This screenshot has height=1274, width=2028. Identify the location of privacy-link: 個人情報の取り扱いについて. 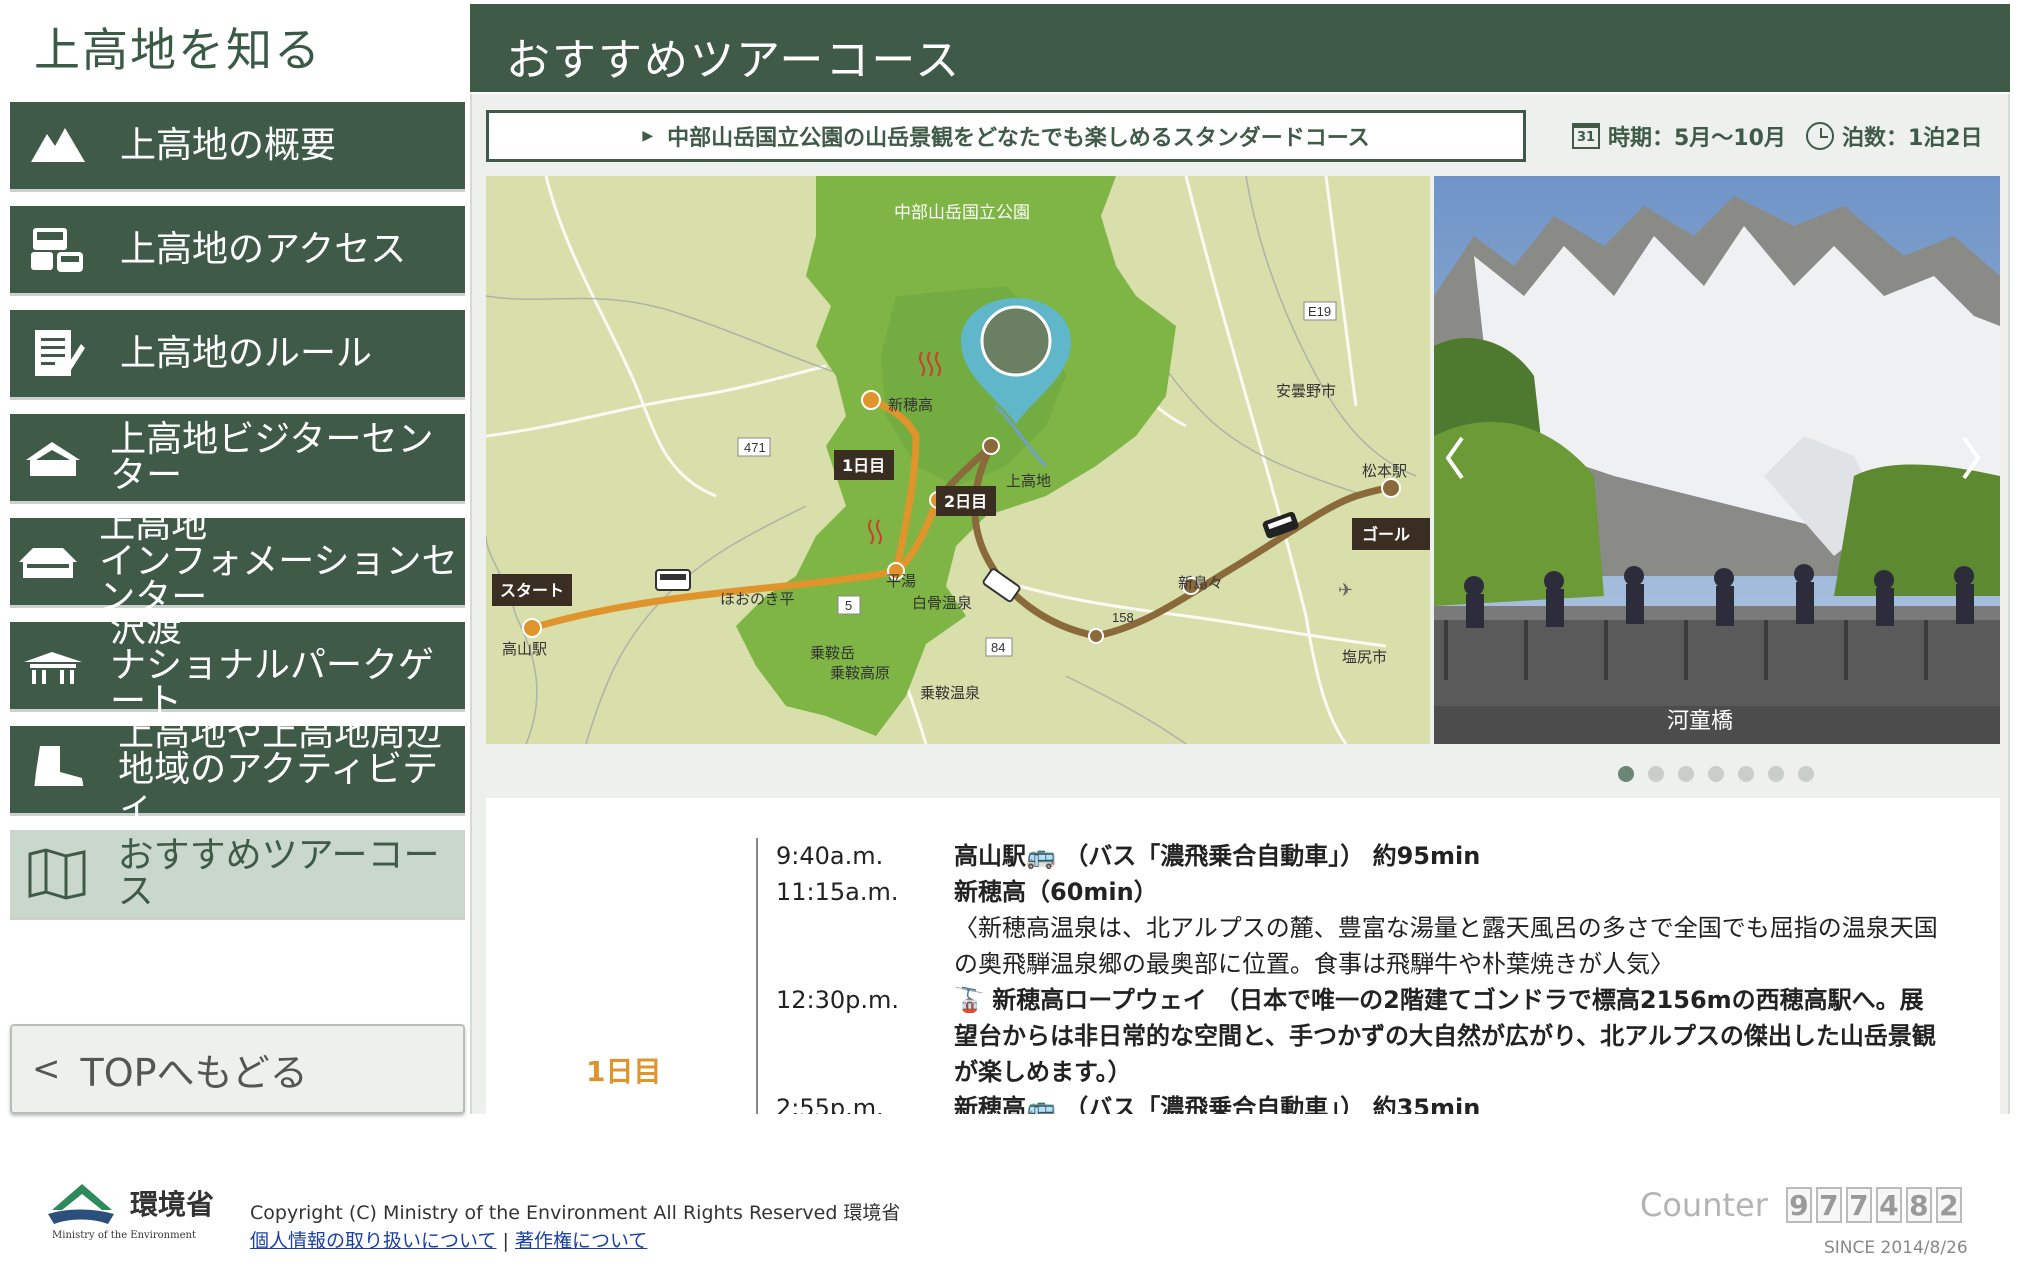
(373, 1241).